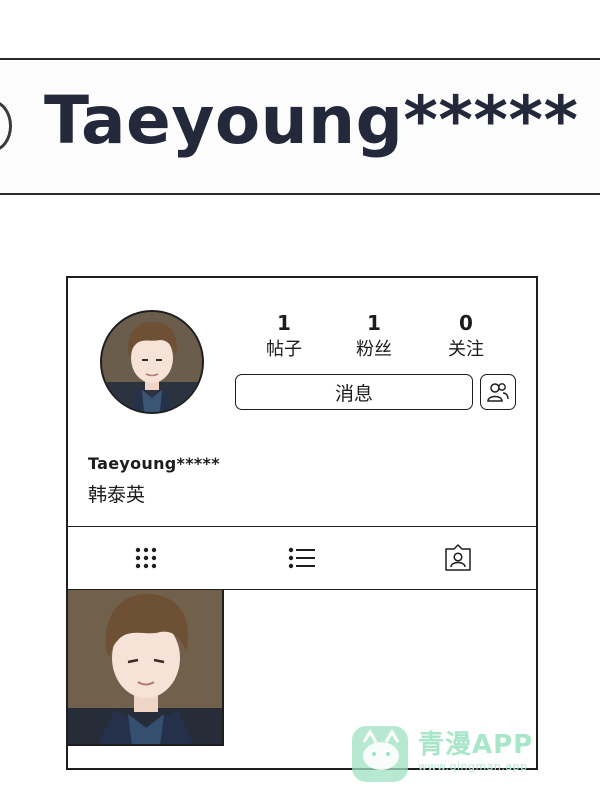 The width and height of the screenshot is (600, 812). What do you see at coordinates (374, 337) in the screenshot?
I see `stat-followers: 1 粉丝` at bounding box center [374, 337].